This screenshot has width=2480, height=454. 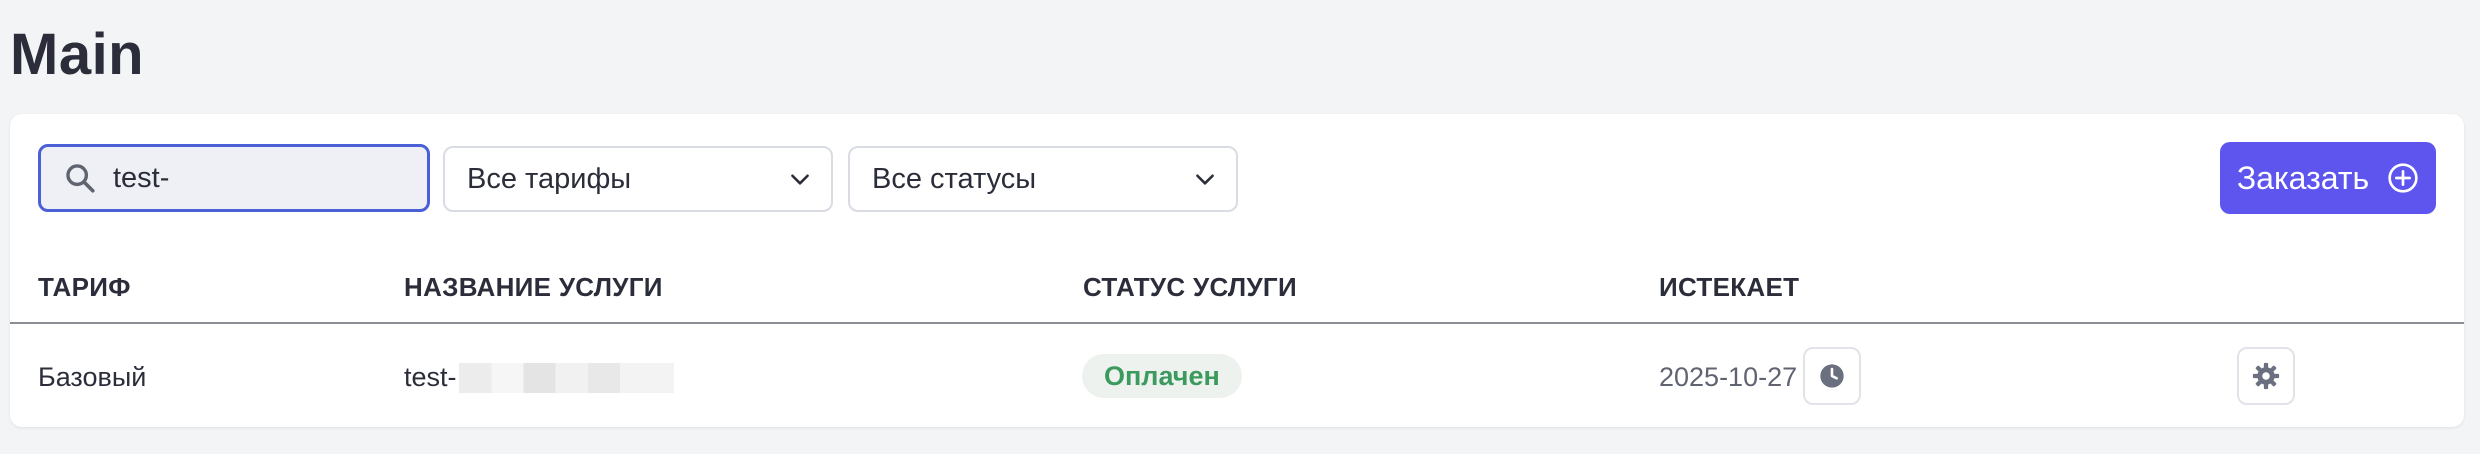 What do you see at coordinates (549, 178) in the screenshot?
I see `tariff-filter-value: Все тарифы` at bounding box center [549, 178].